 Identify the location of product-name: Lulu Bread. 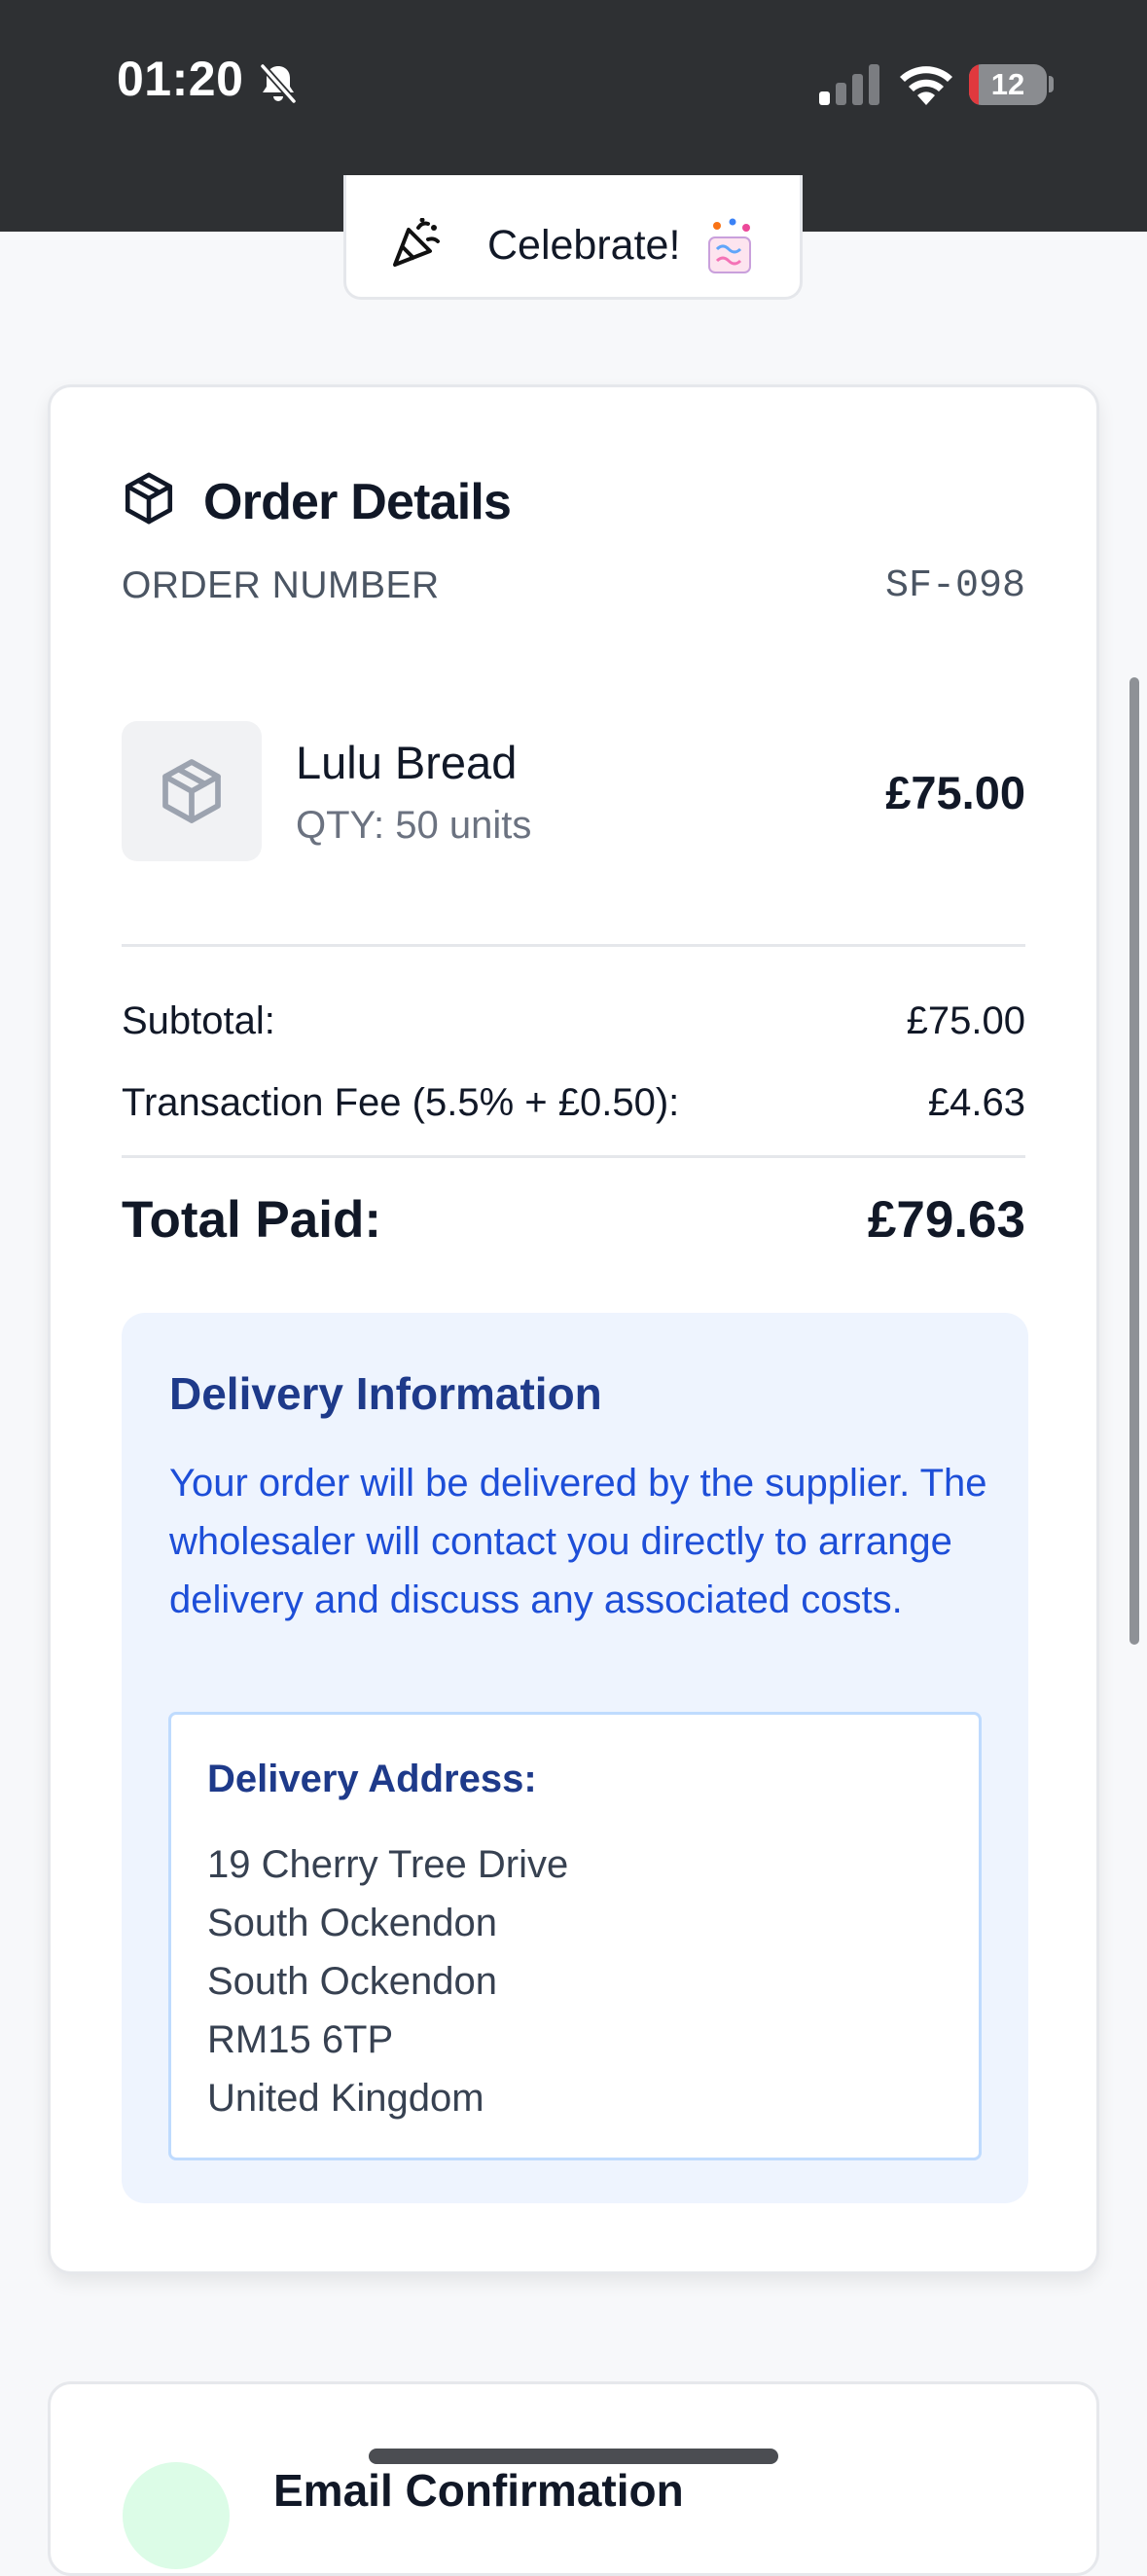
(407, 762).